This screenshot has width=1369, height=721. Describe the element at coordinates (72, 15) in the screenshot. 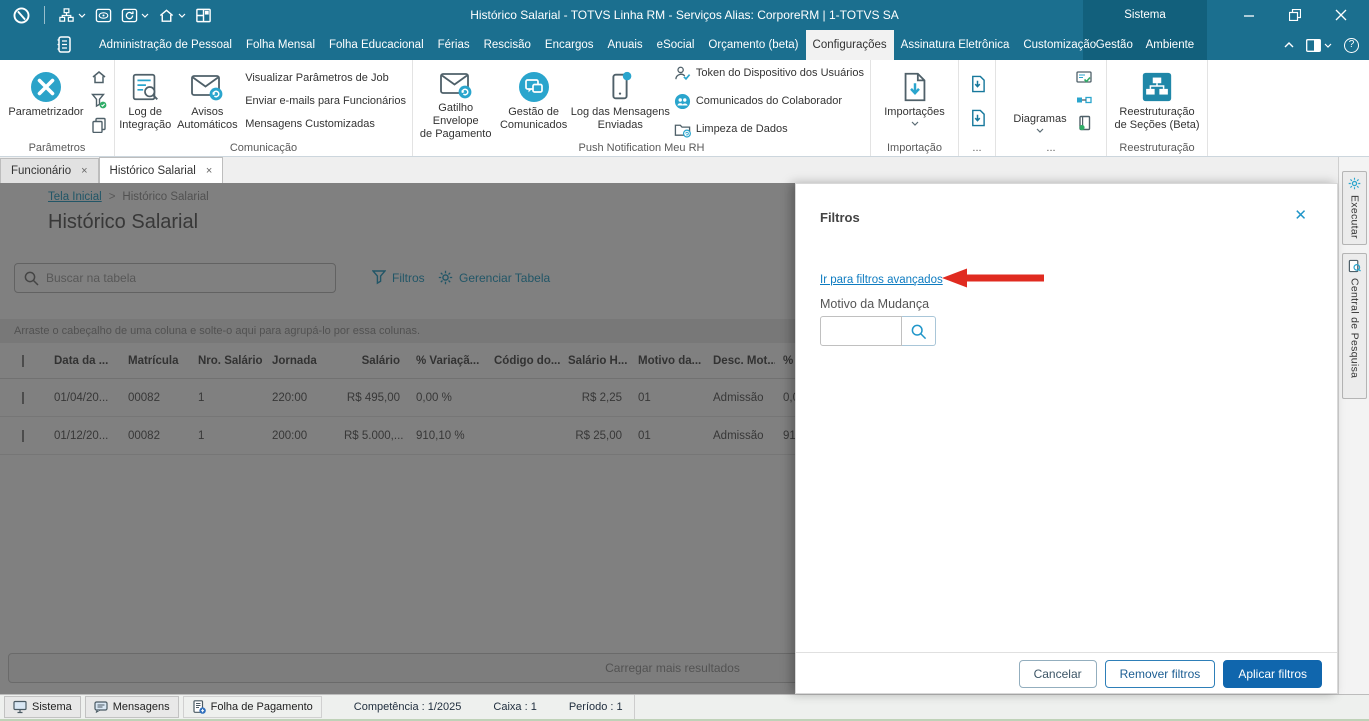

I see `org-structure-icon` at that location.